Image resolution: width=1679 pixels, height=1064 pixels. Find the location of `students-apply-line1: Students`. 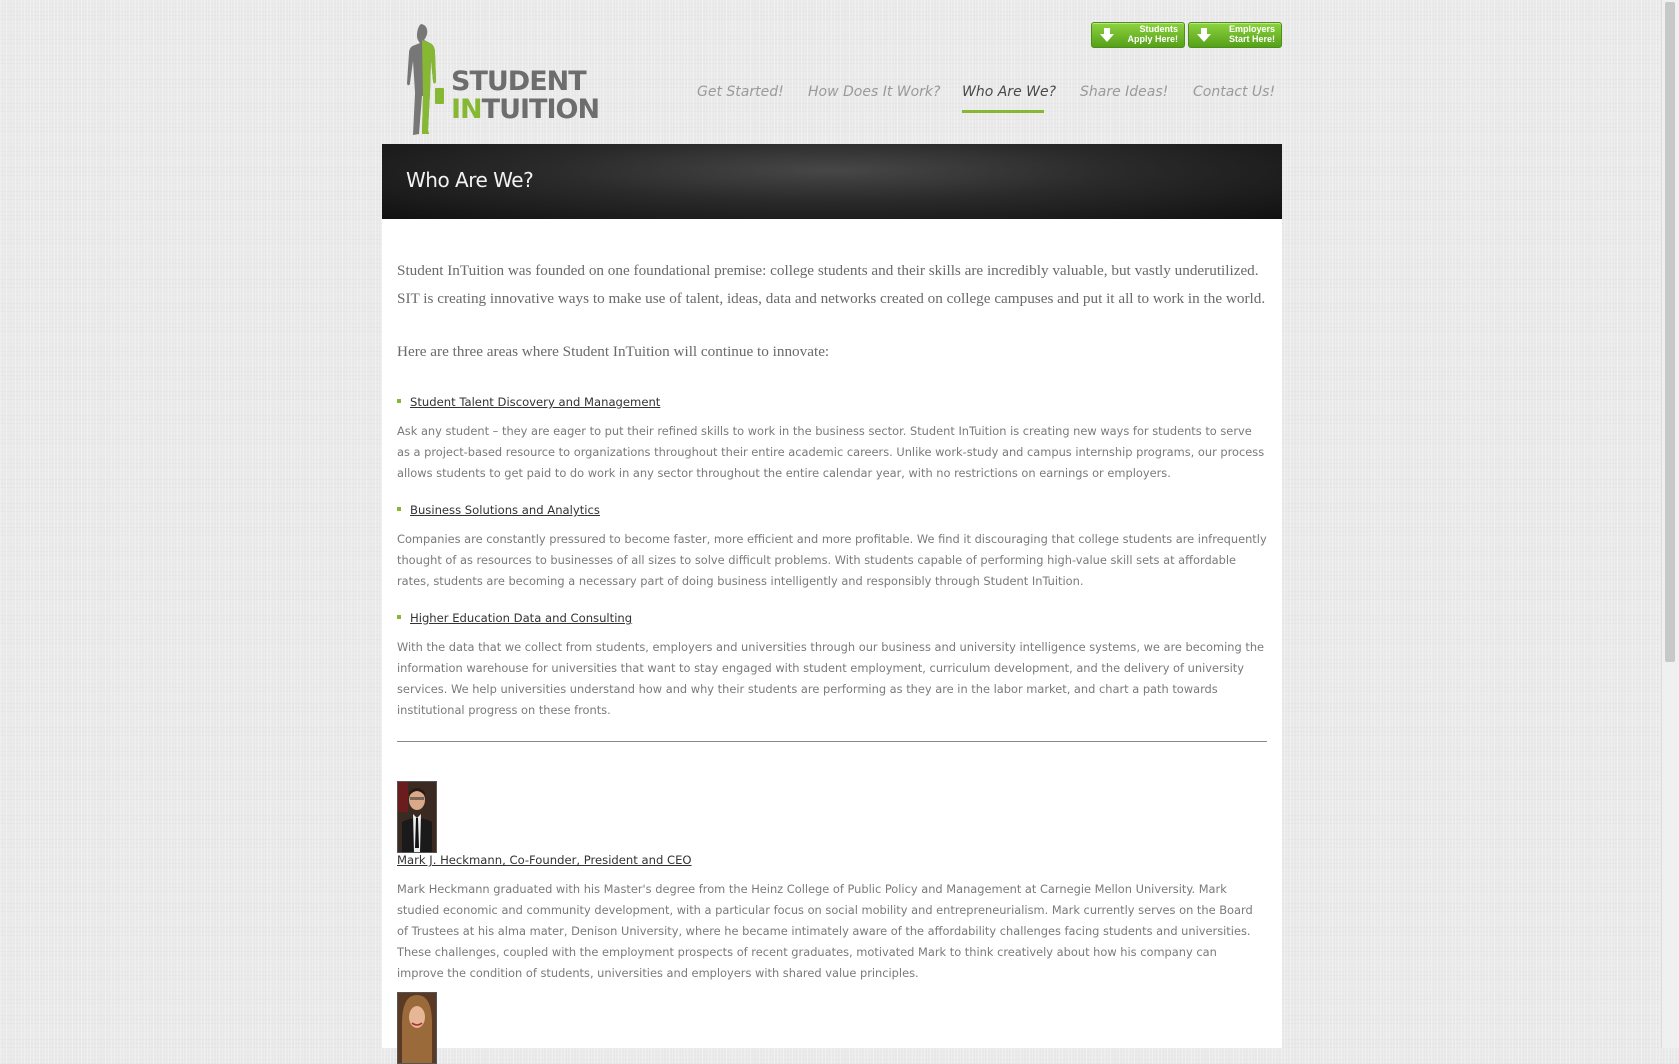

students-apply-line1: Students is located at coordinates (1158, 29).